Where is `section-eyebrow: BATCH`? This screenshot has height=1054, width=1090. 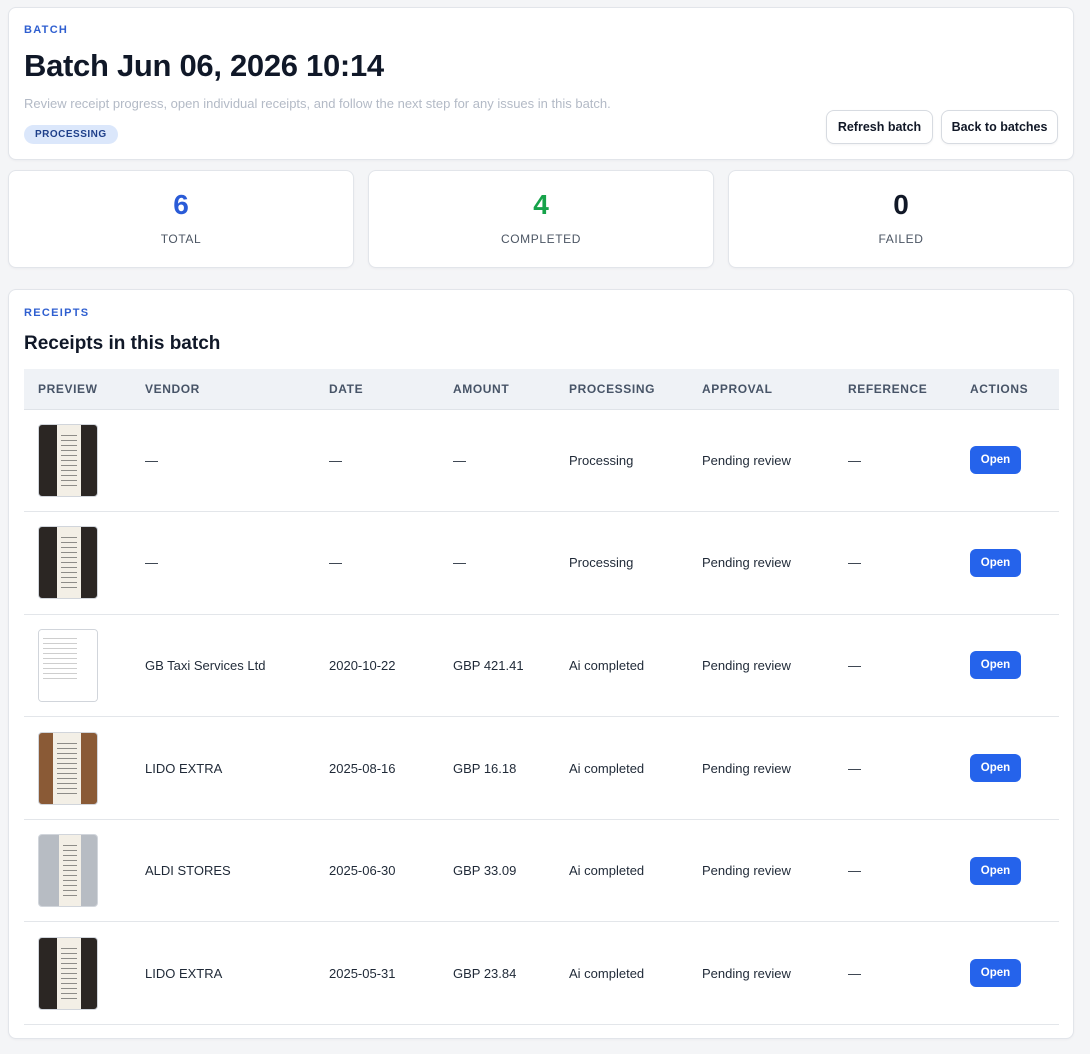 section-eyebrow: BATCH is located at coordinates (46, 30).